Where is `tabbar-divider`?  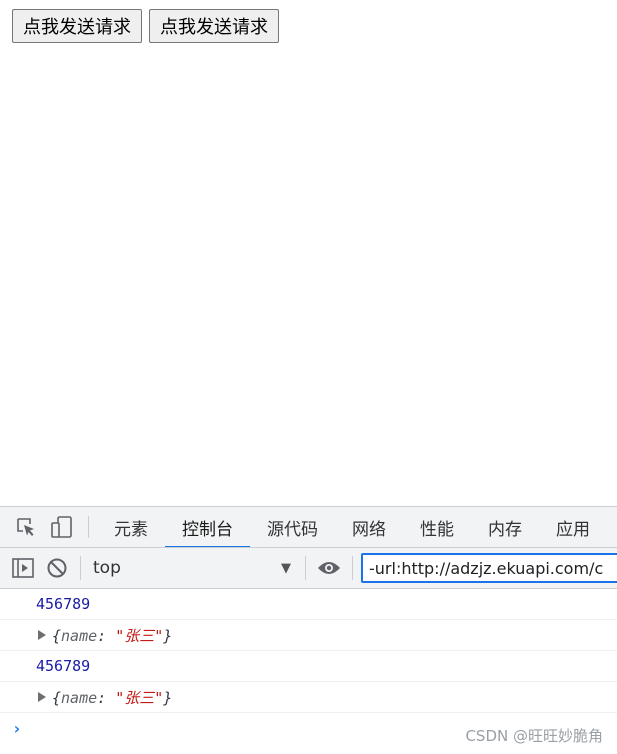 tabbar-divider is located at coordinates (88, 527).